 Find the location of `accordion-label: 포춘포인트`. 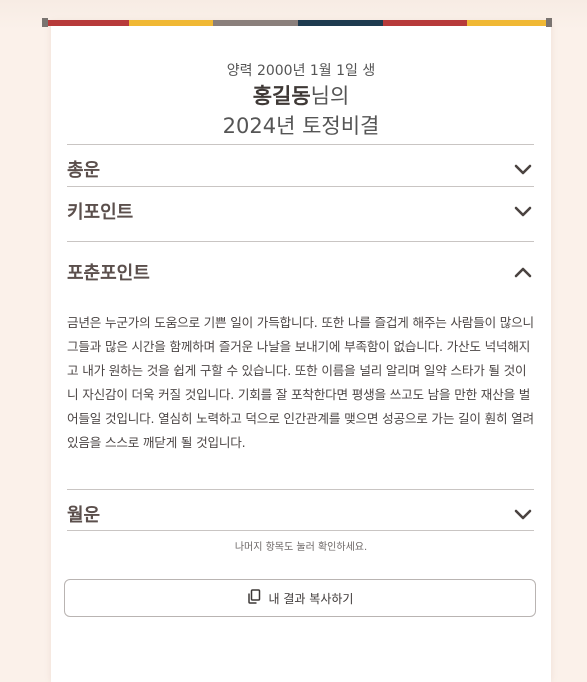

accordion-label: 포춘포인트 is located at coordinates (108, 273).